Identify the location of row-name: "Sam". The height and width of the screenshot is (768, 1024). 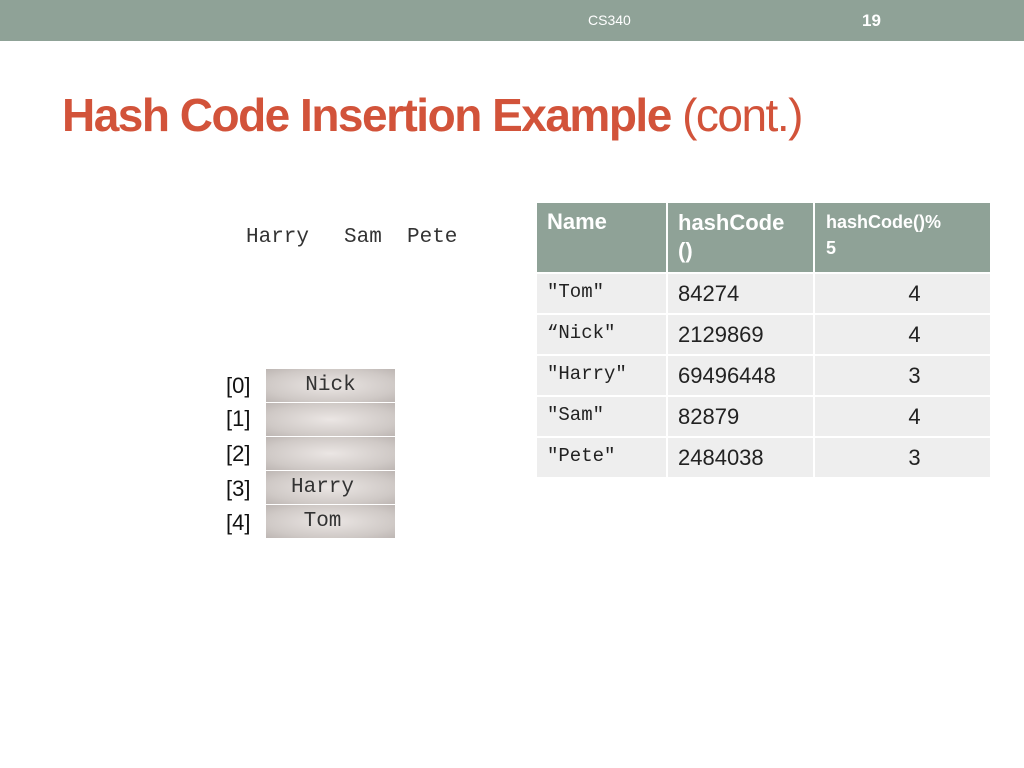
(602, 417).